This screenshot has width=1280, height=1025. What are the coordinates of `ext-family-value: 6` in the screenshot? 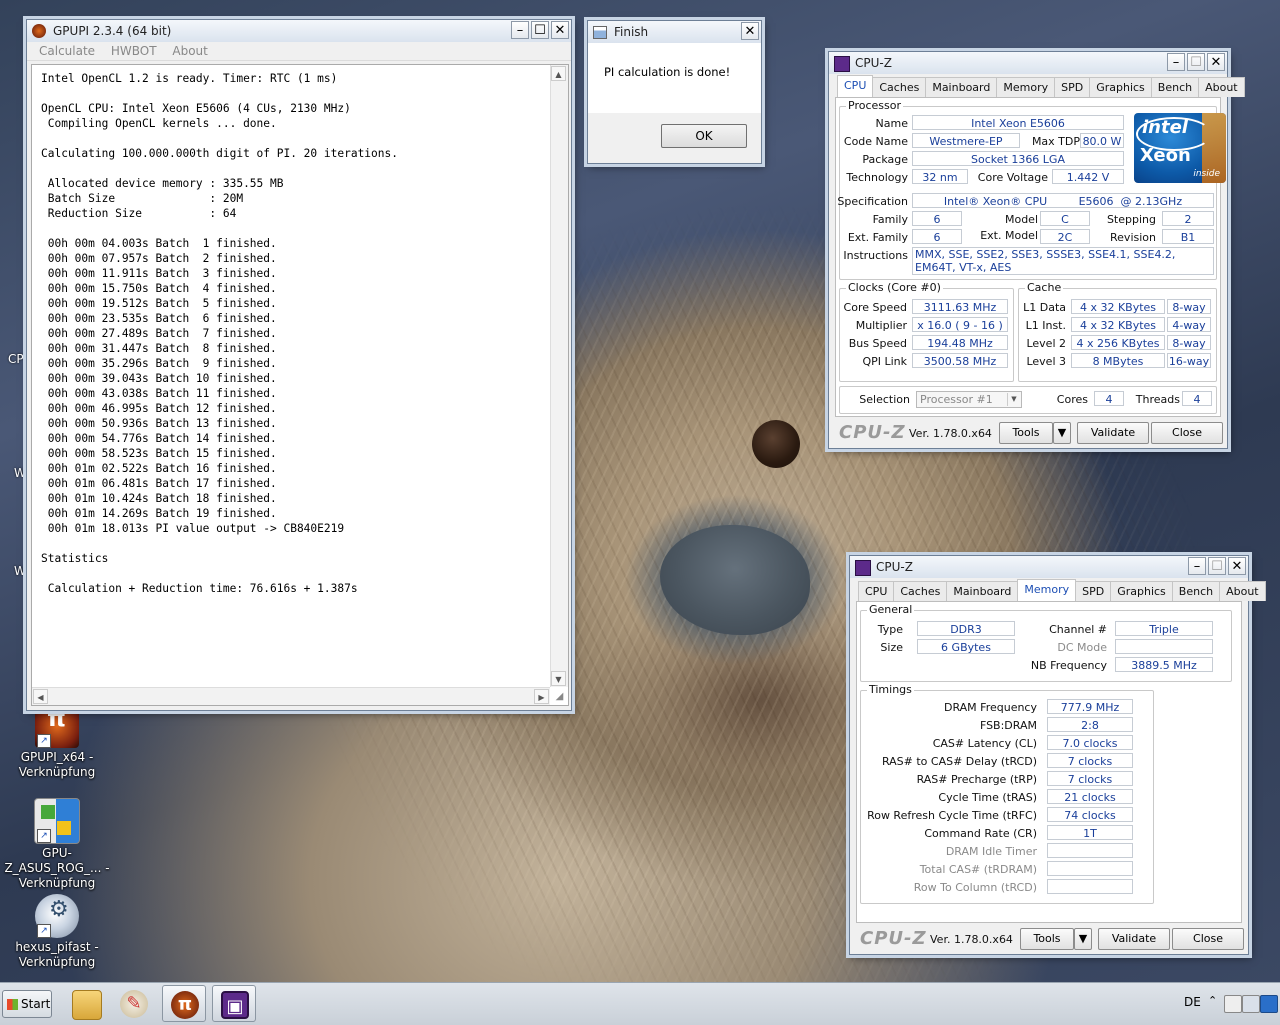 It's located at (937, 236).